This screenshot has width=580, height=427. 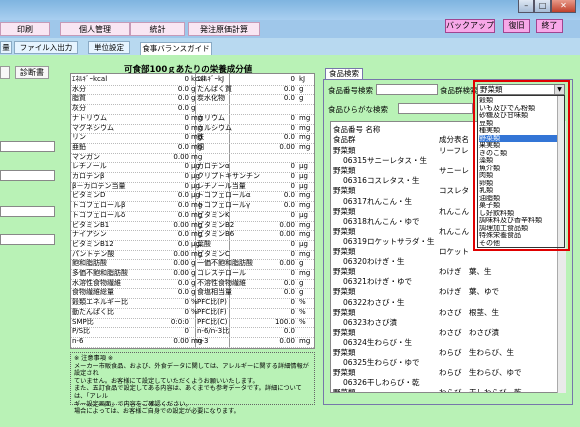 I want to click on close-icon: ✕, so click(x=563, y=6).